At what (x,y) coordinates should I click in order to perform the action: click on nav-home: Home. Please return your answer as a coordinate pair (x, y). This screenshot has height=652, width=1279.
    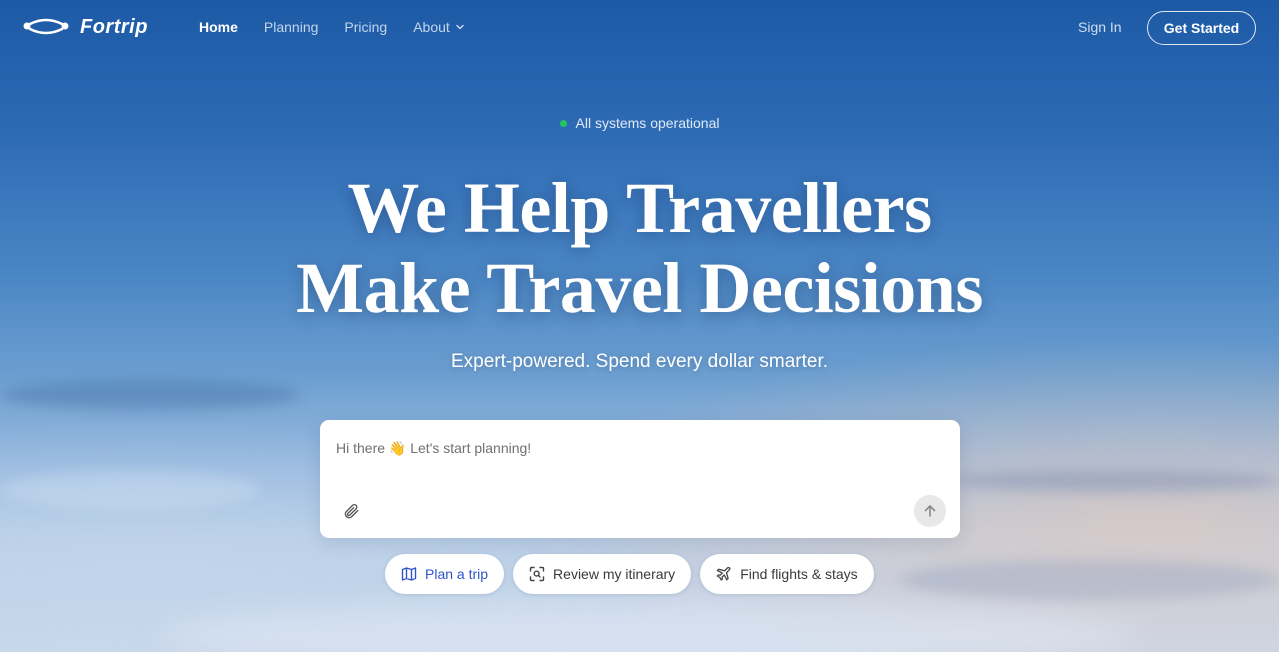
    Looking at the image, I should click on (218, 27).